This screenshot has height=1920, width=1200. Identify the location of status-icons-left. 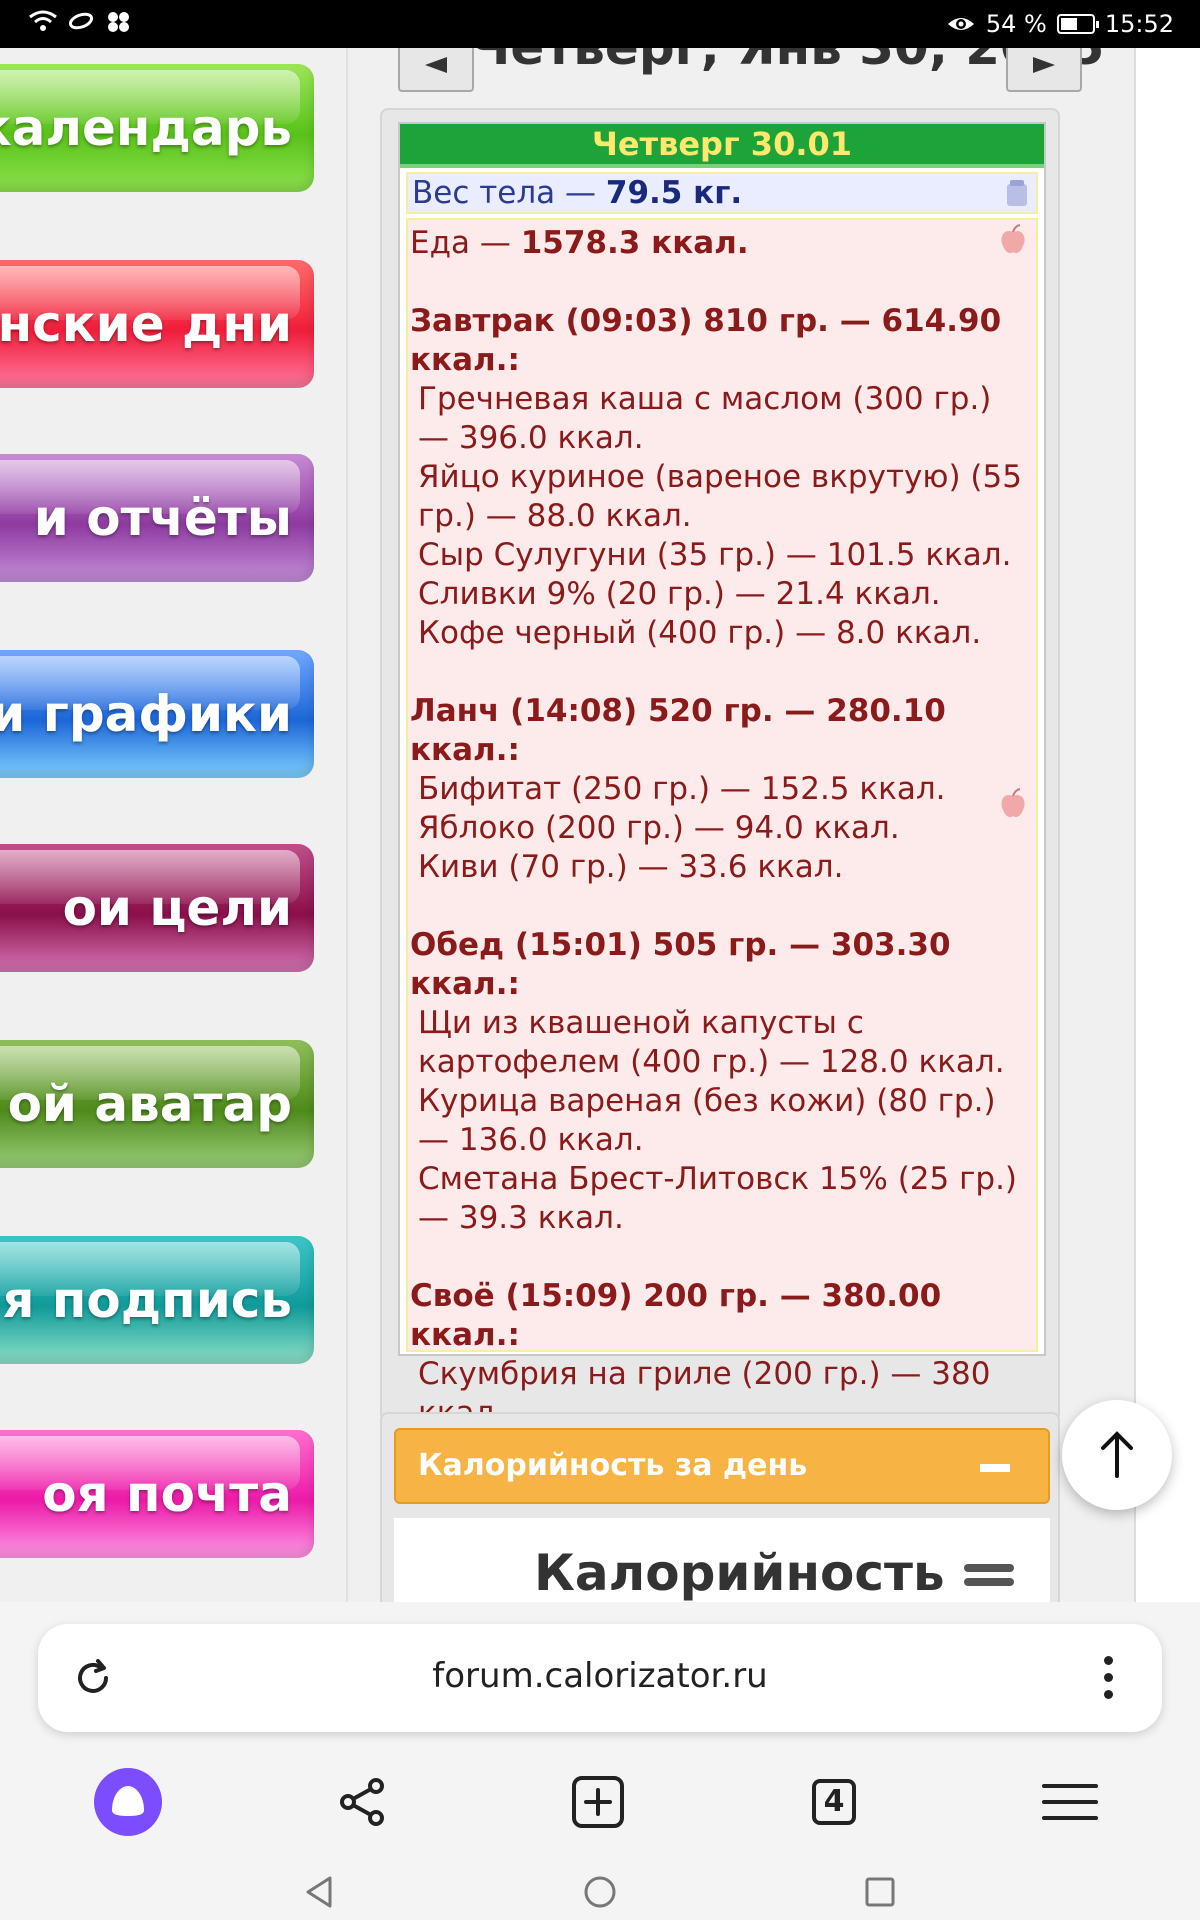
(81, 21).